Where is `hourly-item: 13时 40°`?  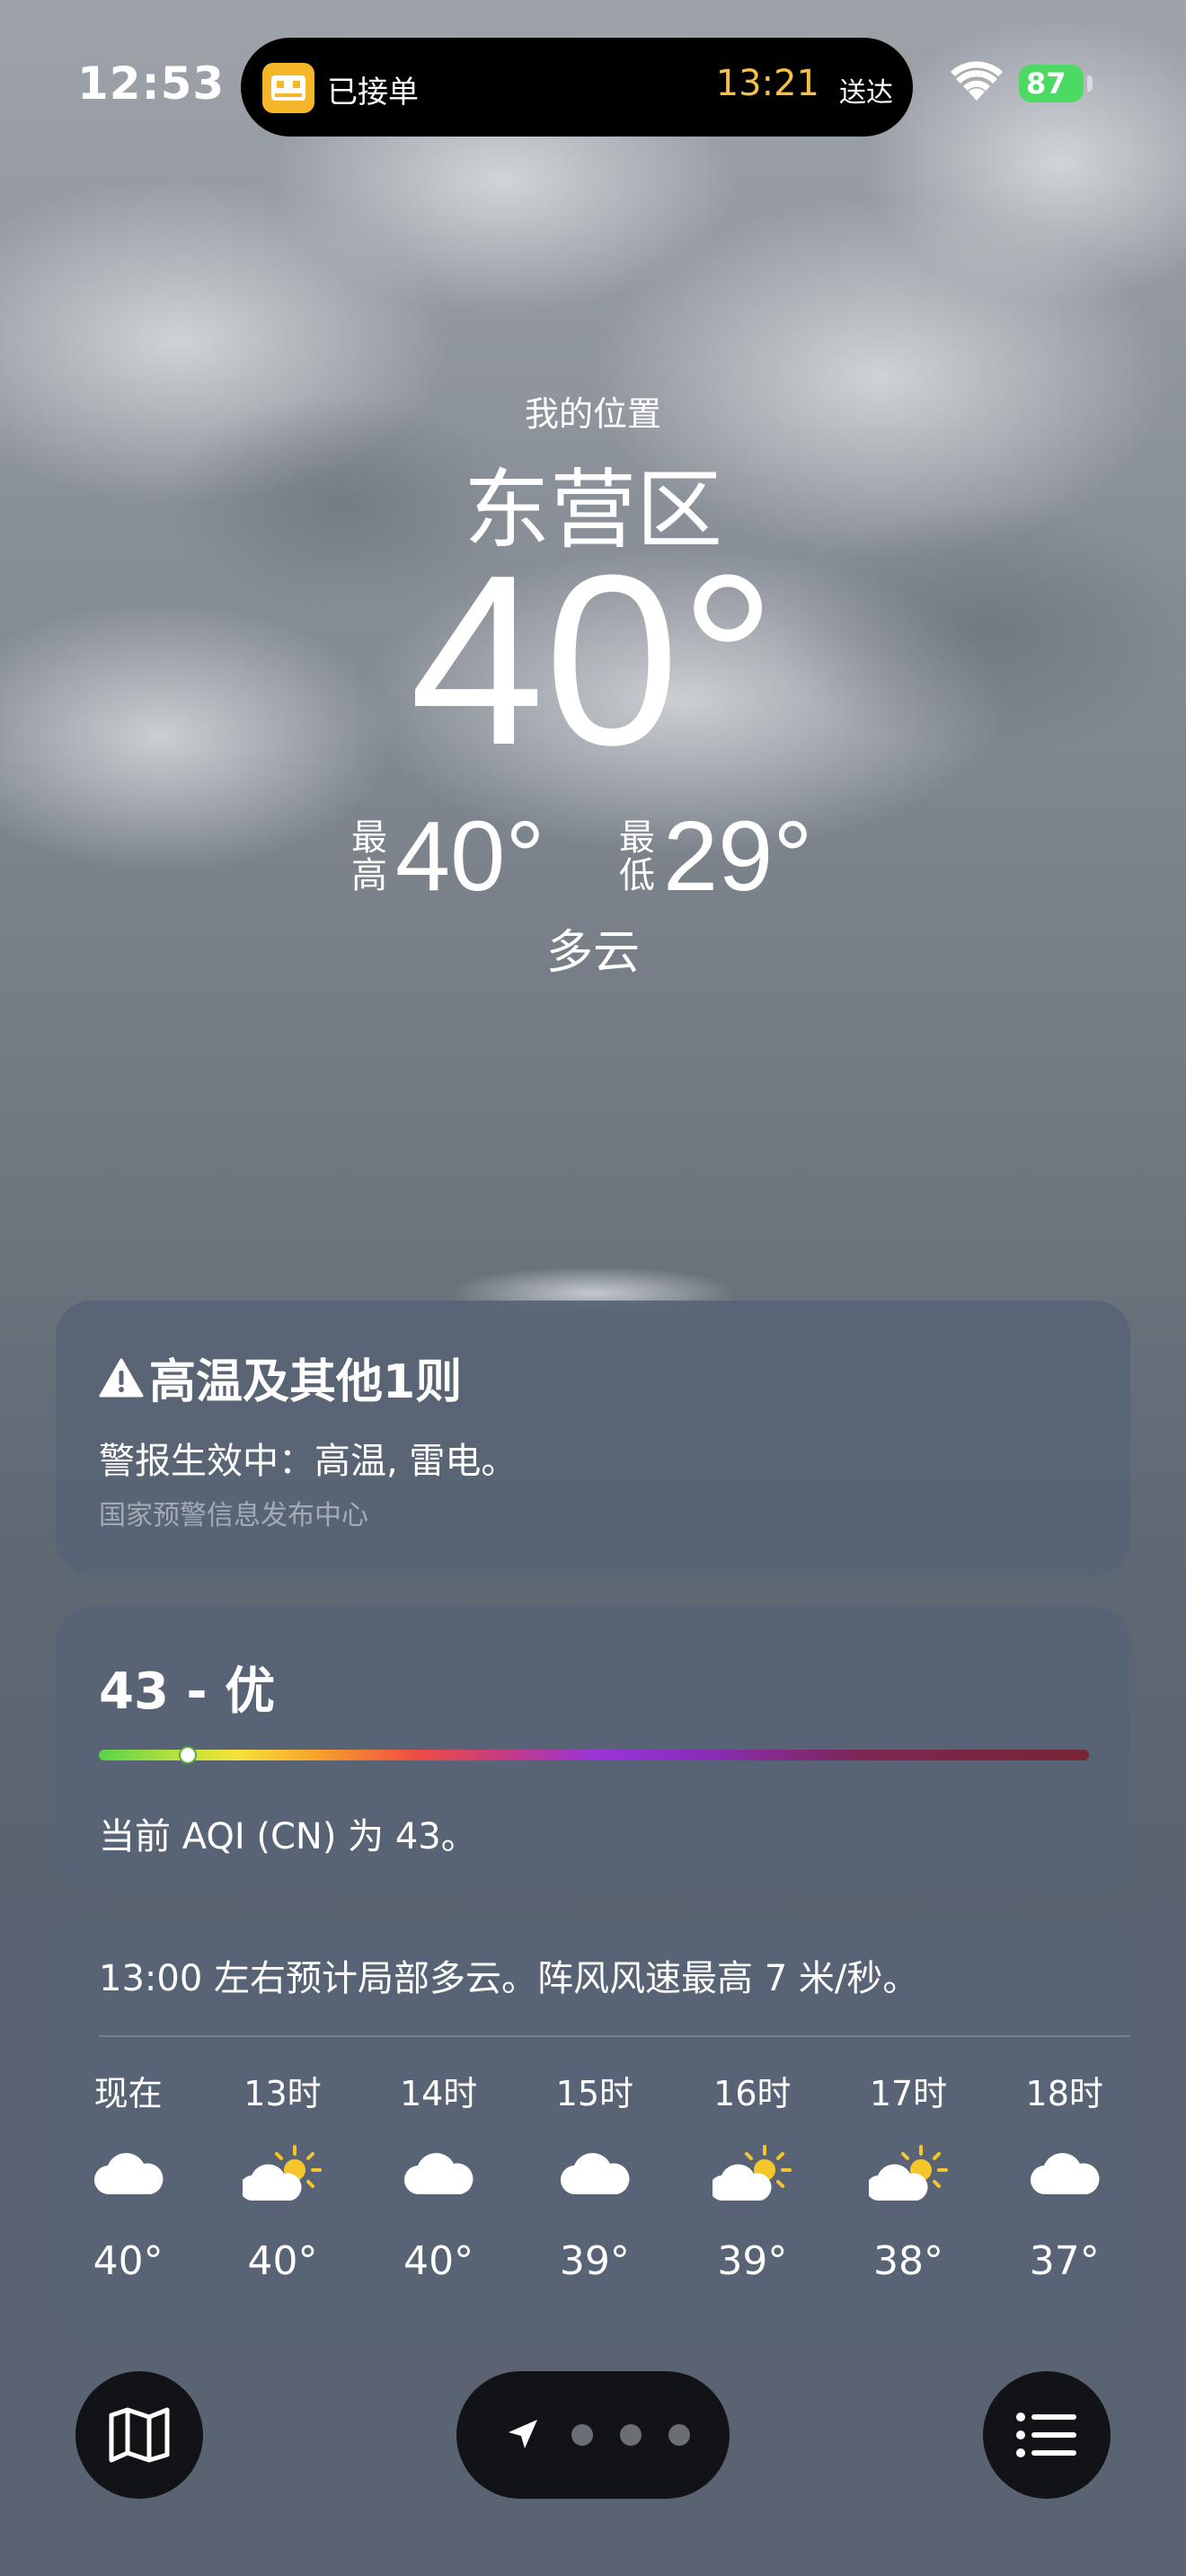 hourly-item: 13时 40° is located at coordinates (282, 2175).